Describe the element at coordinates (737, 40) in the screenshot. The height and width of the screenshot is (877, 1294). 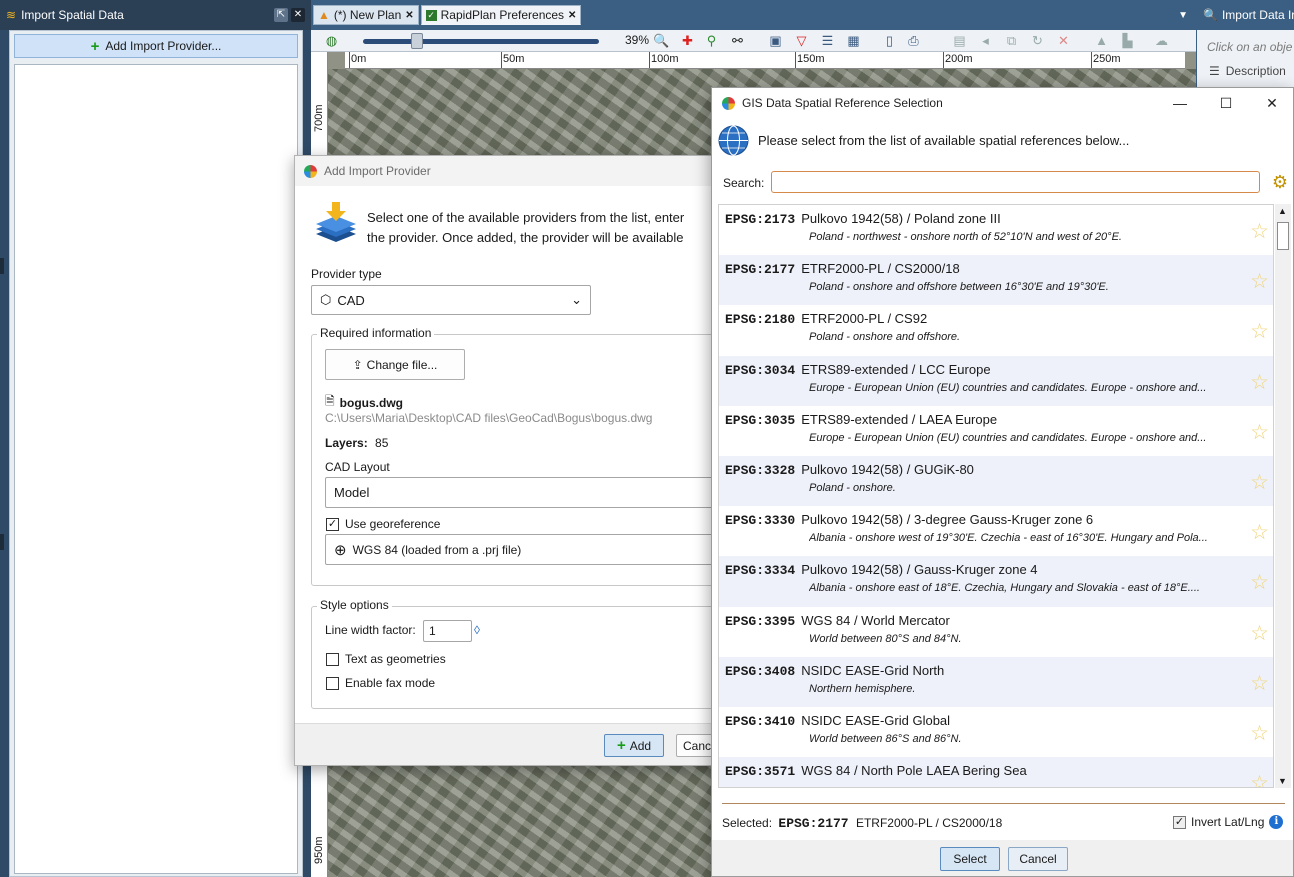
I see `binoculars-icon: ⚯` at that location.